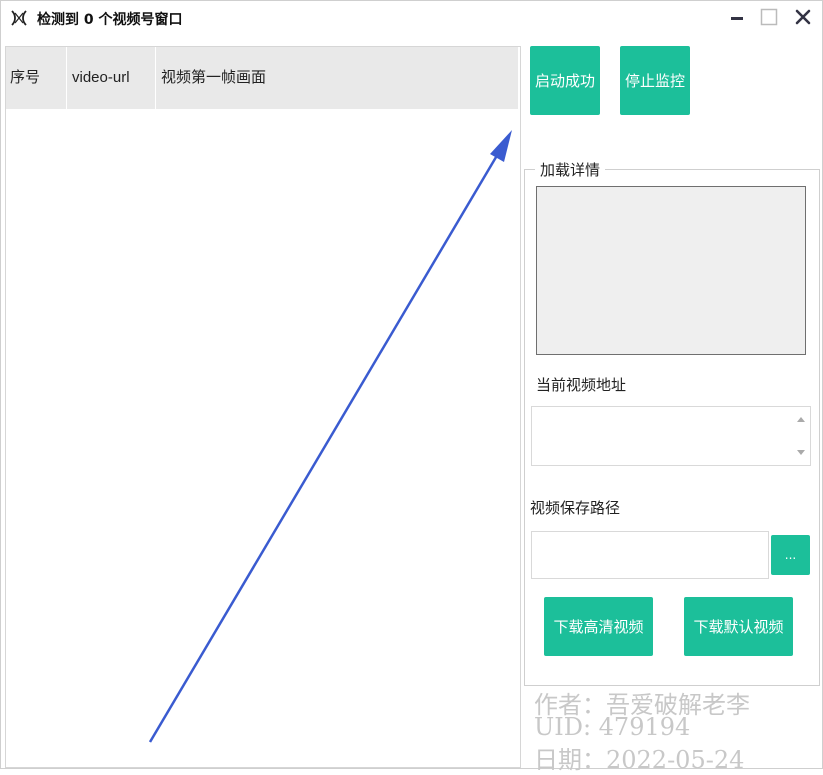  Describe the element at coordinates (25, 78) in the screenshot. I see `column-header-index: 序号` at that location.